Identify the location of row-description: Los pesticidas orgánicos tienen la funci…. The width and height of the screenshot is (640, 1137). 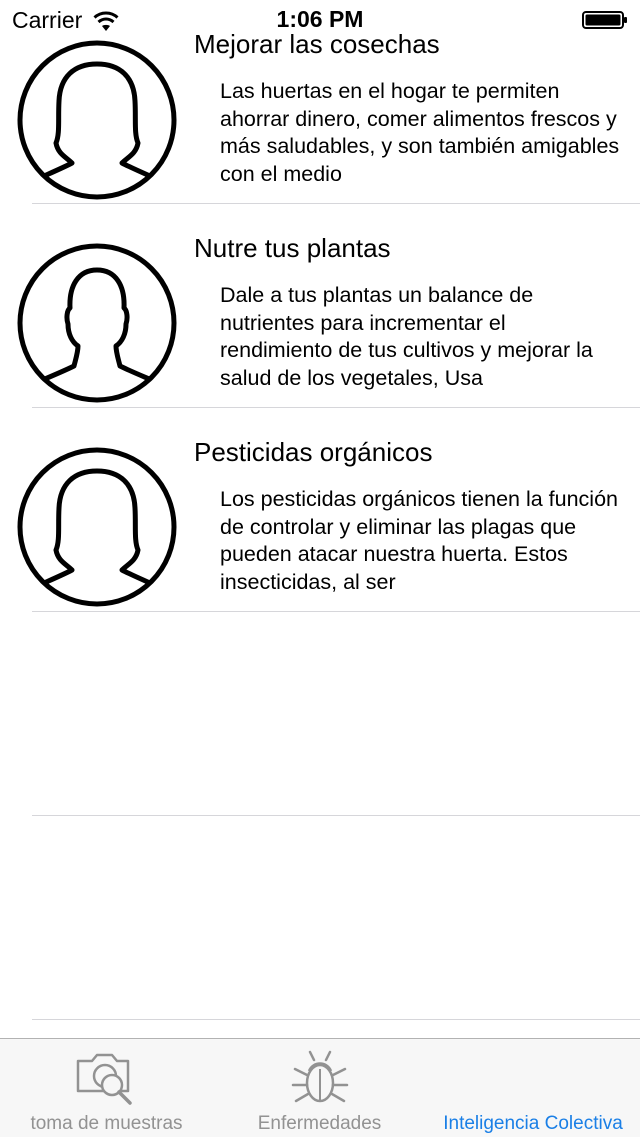
(419, 540).